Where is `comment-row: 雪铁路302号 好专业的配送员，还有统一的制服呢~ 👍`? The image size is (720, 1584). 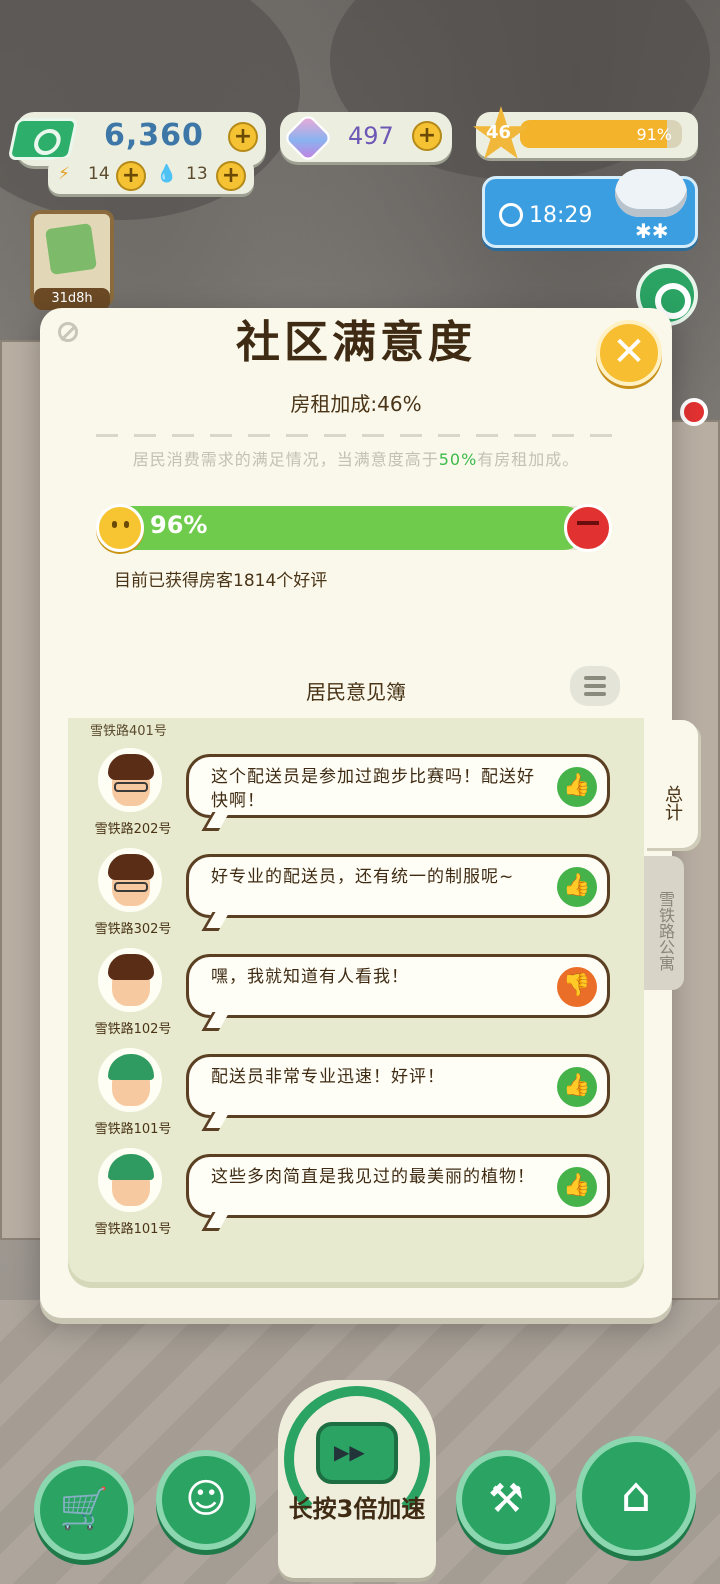 comment-row: 雪铁路302号 好专业的配送员，还有统一的制服呢~ 👍 is located at coordinates (356, 897).